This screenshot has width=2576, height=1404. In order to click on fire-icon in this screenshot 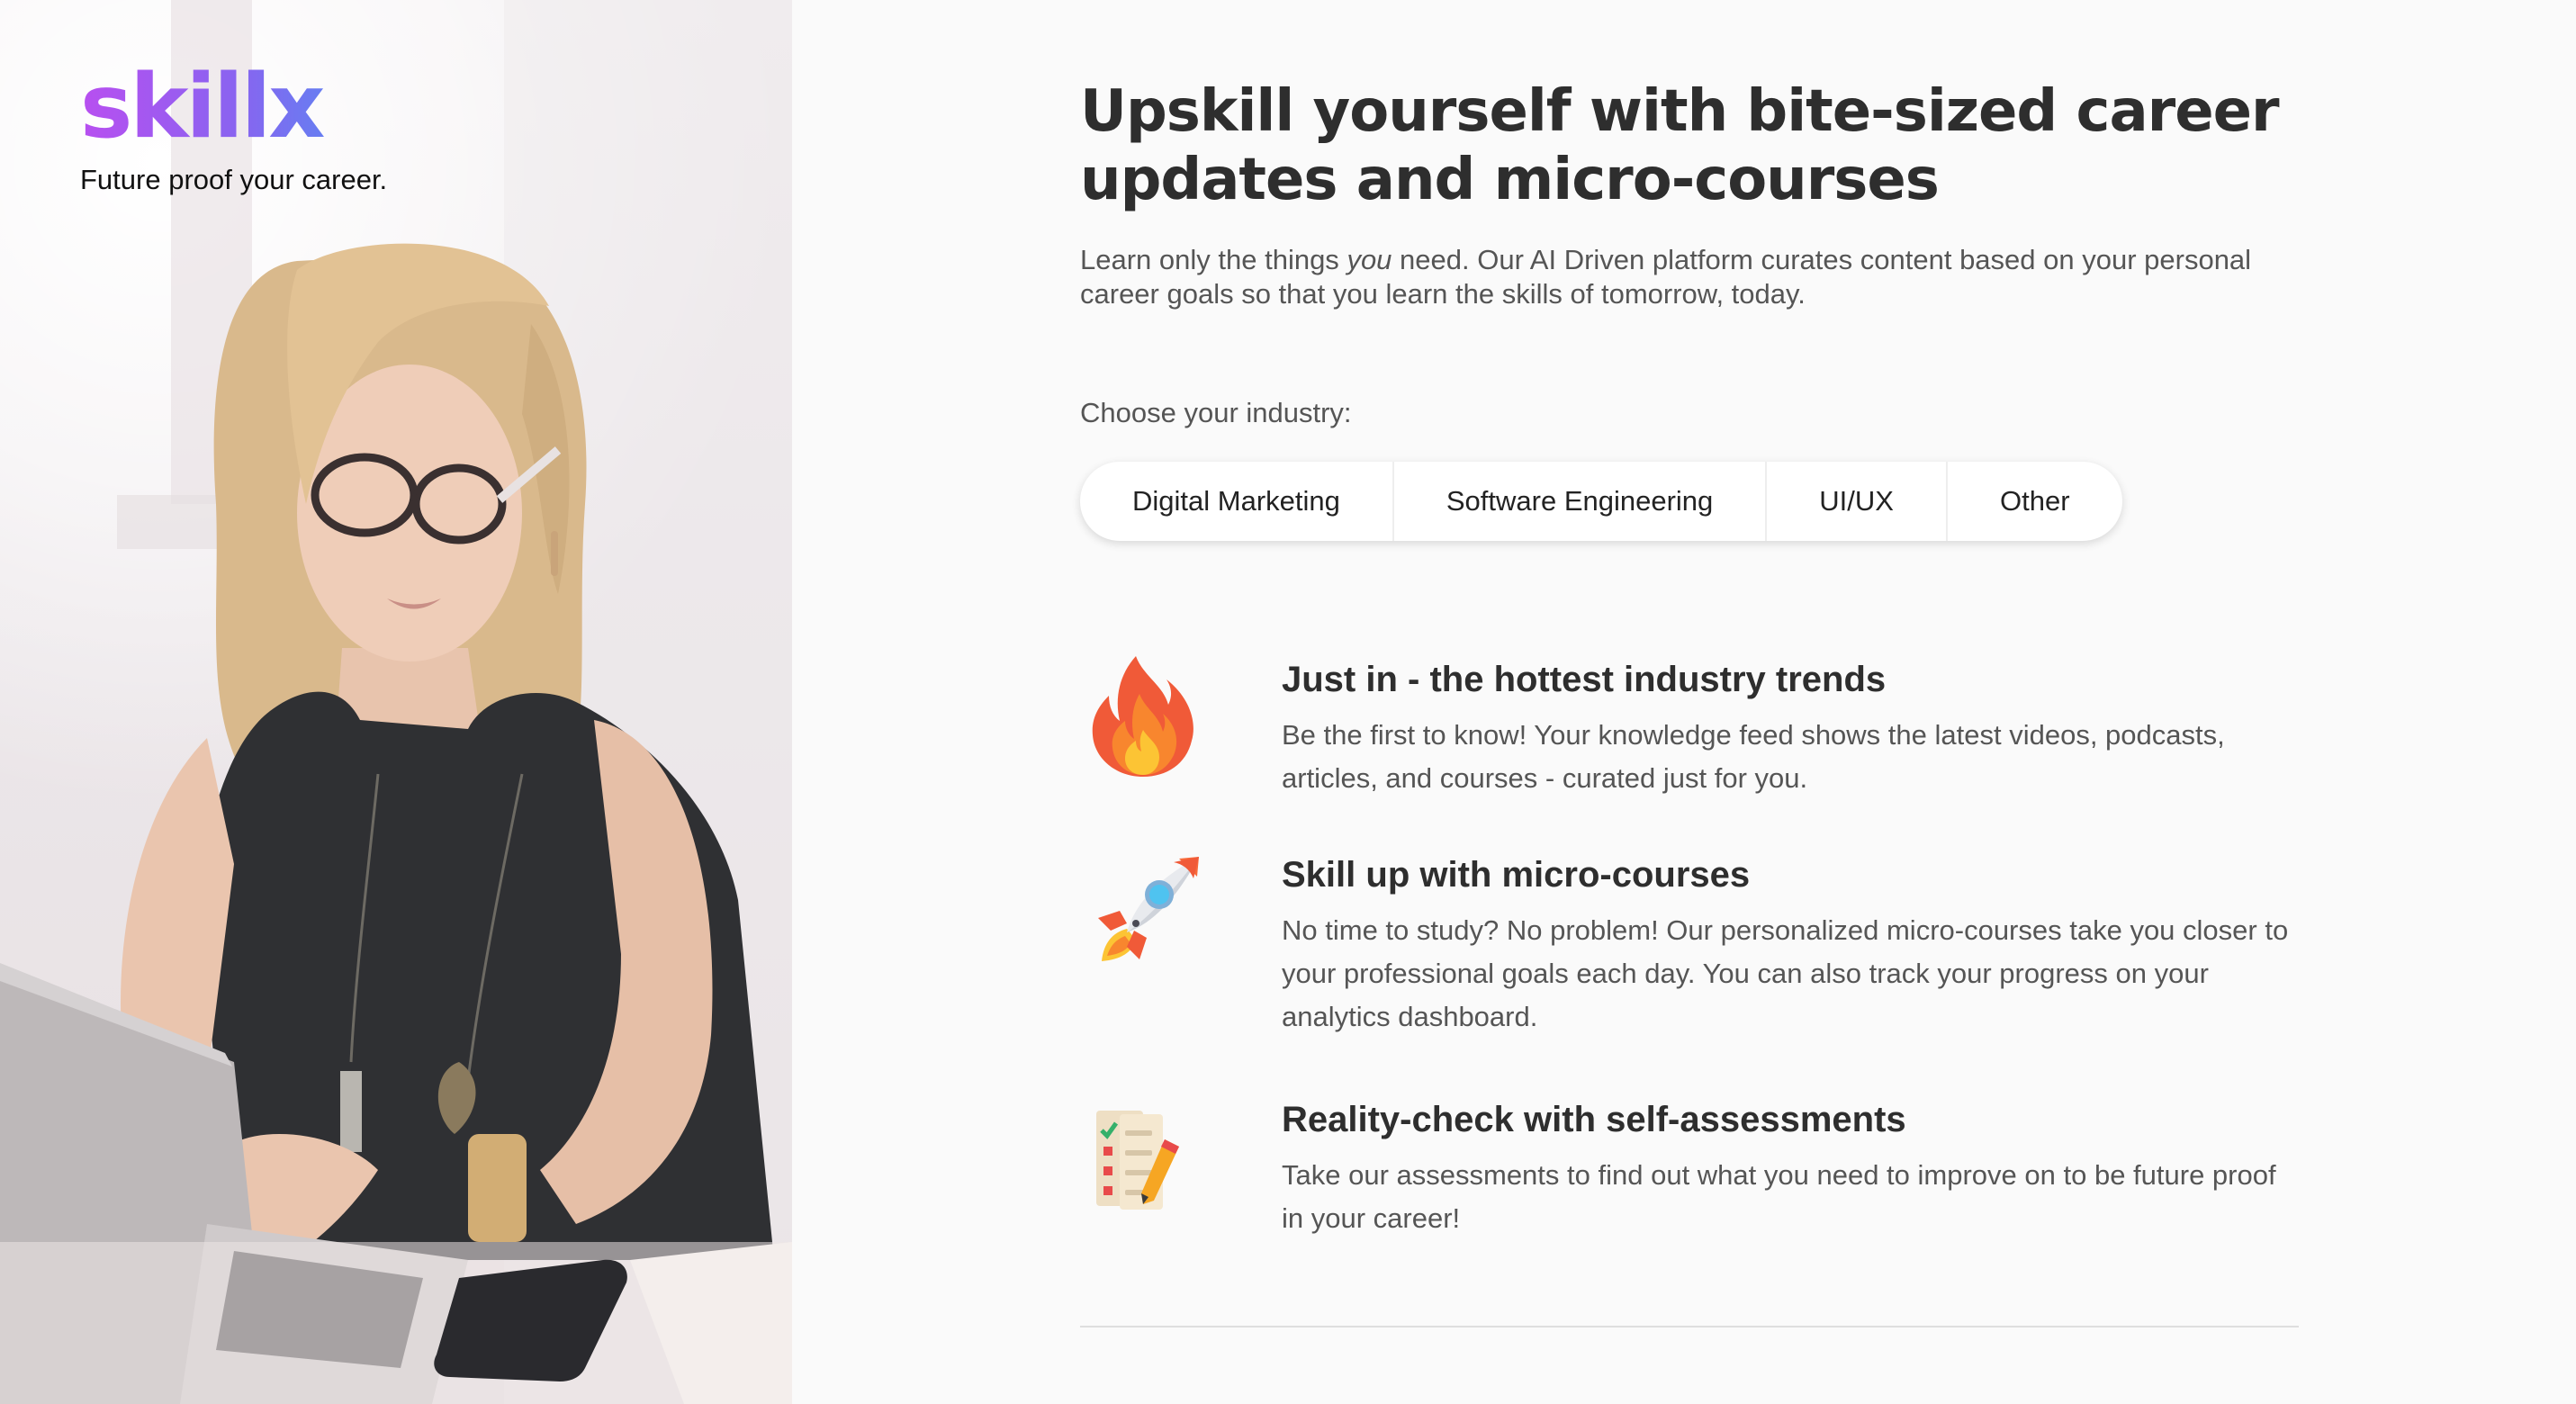, I will do `click(1142, 717)`.